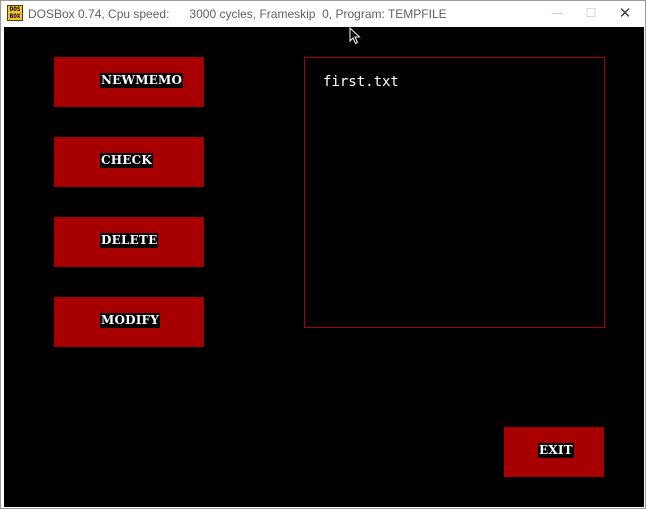 The image size is (646, 509). I want to click on check-label: CHECK, so click(127, 160).